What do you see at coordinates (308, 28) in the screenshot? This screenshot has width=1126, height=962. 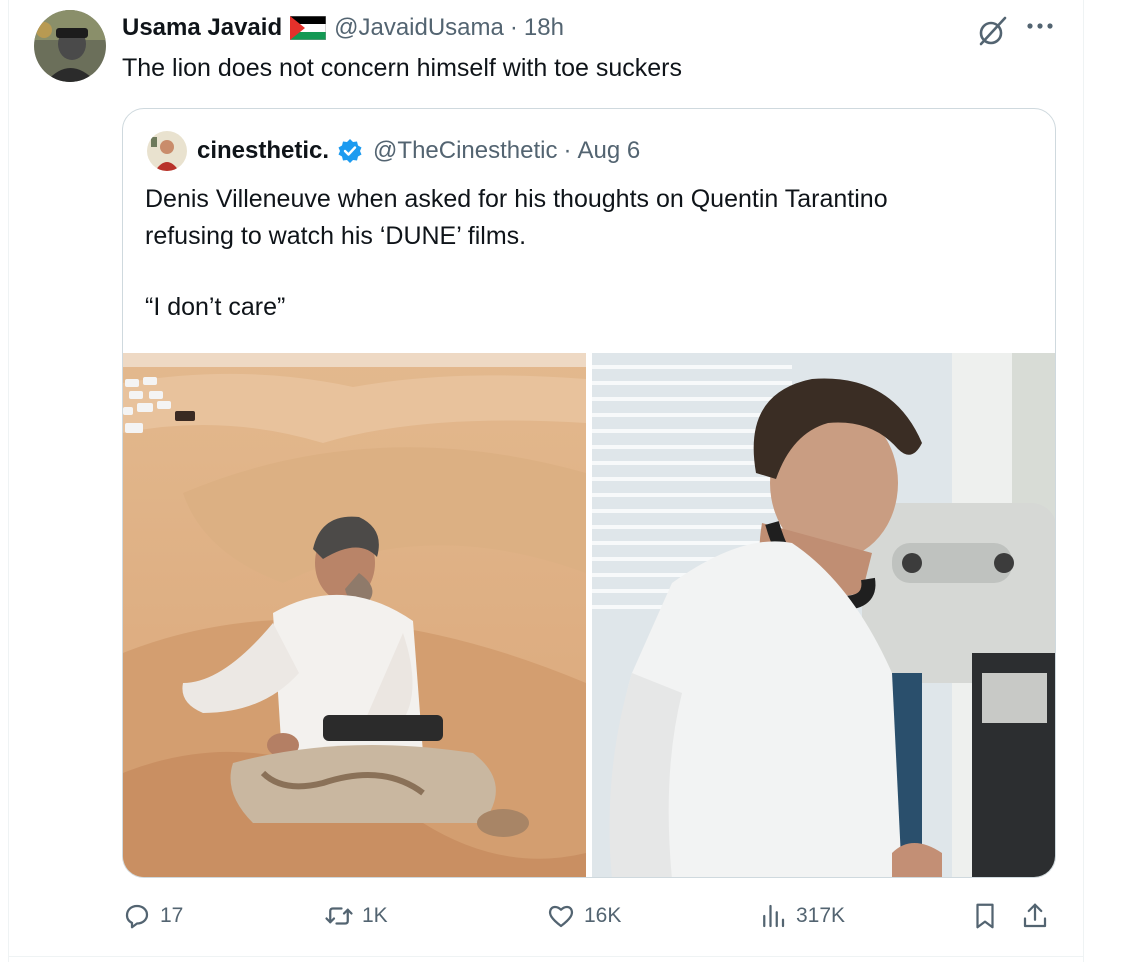 I see `palestine-flag-icon` at bounding box center [308, 28].